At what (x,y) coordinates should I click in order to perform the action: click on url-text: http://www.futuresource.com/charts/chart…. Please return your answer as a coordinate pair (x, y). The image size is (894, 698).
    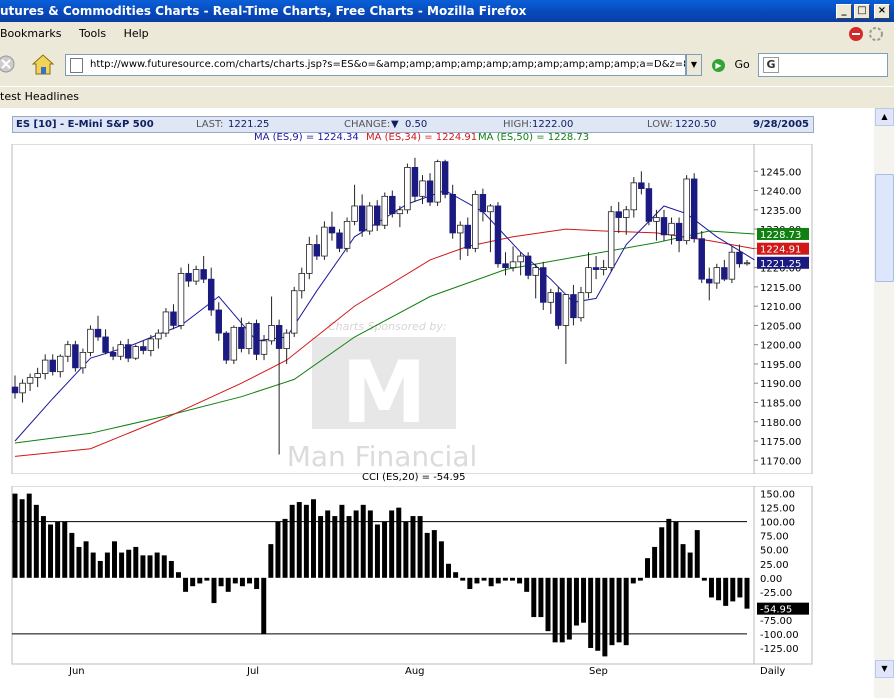
    Looking at the image, I should click on (388, 64).